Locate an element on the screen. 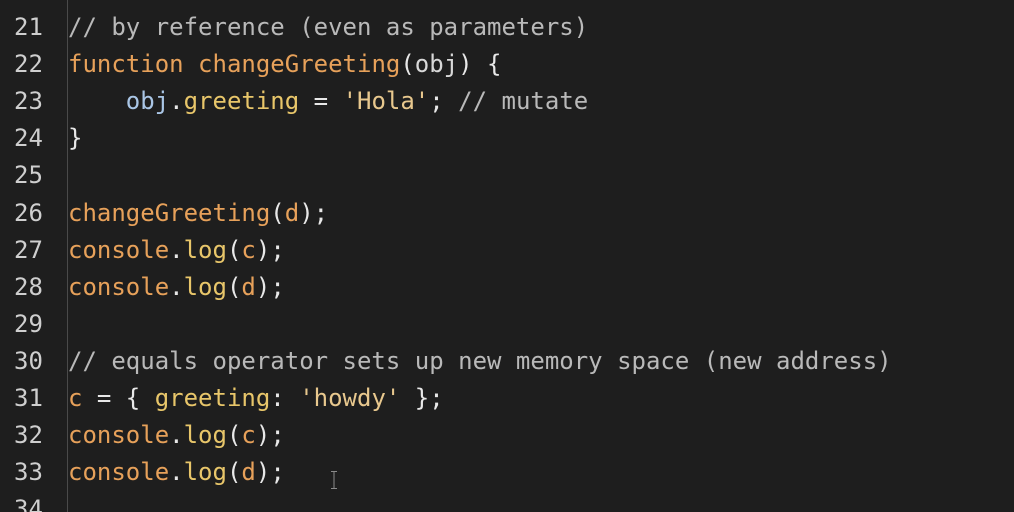 This screenshot has height=512, width=1014. code-token: // by reference (even as parameters) is located at coordinates (328, 27).